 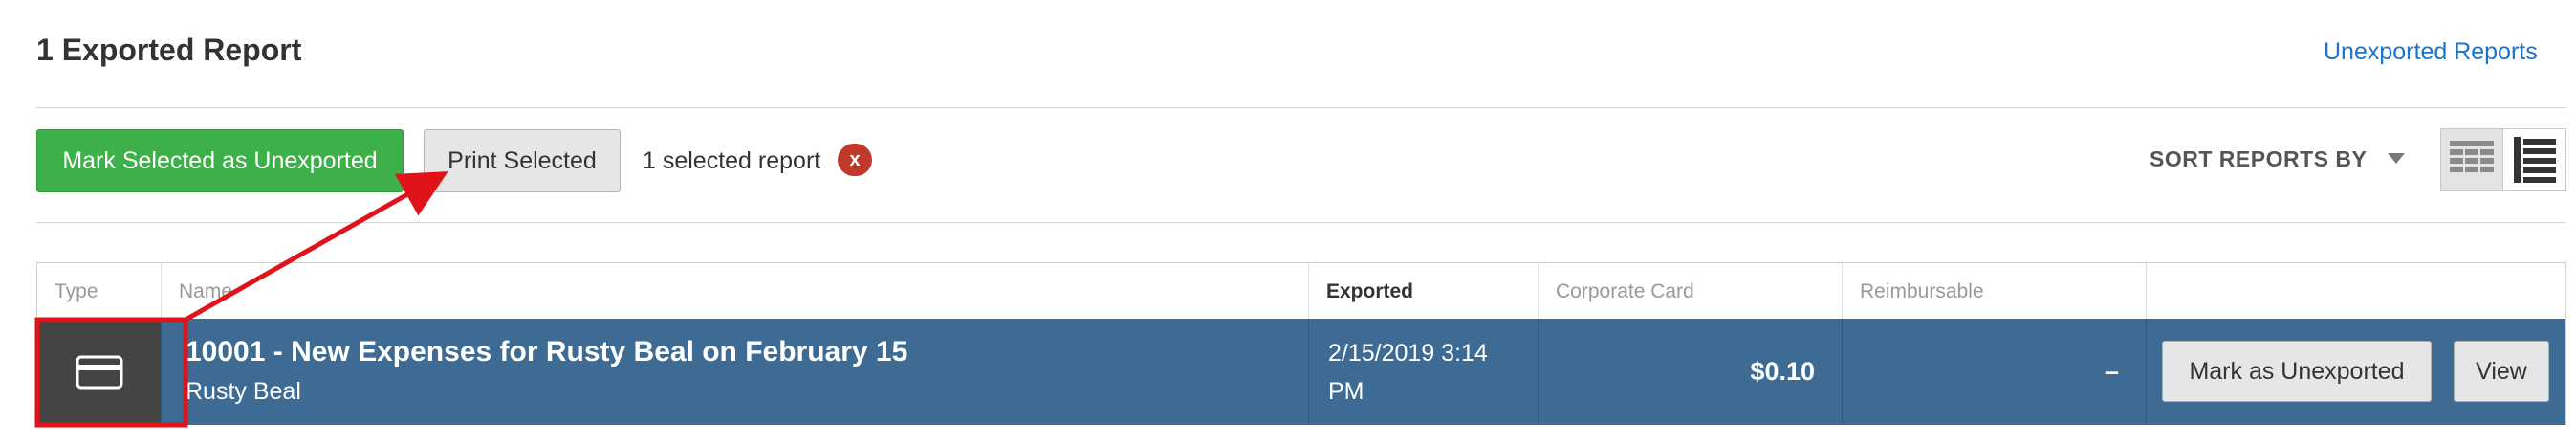 I want to click on report-submitter: Rusty Beal, so click(x=243, y=391).